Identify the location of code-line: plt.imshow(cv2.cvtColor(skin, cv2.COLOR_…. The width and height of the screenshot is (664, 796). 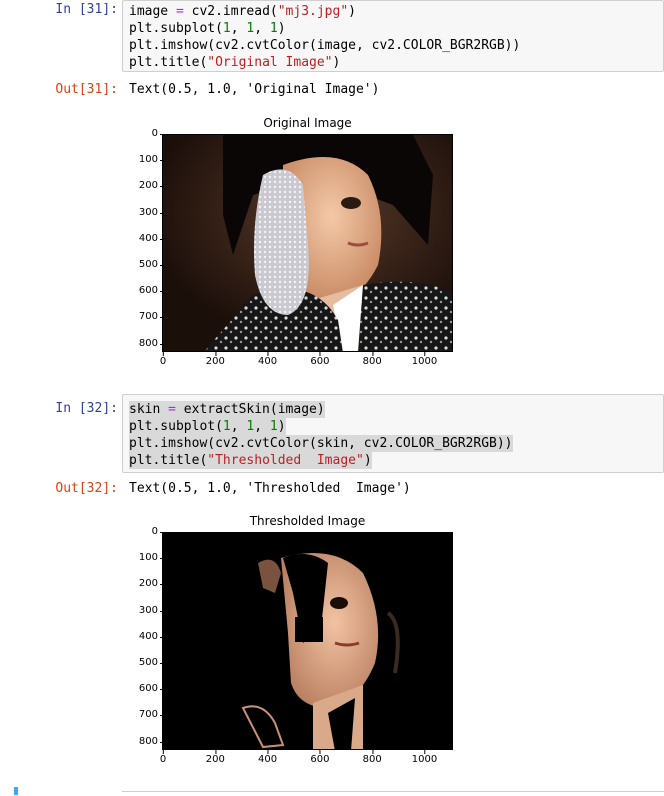
(321, 443).